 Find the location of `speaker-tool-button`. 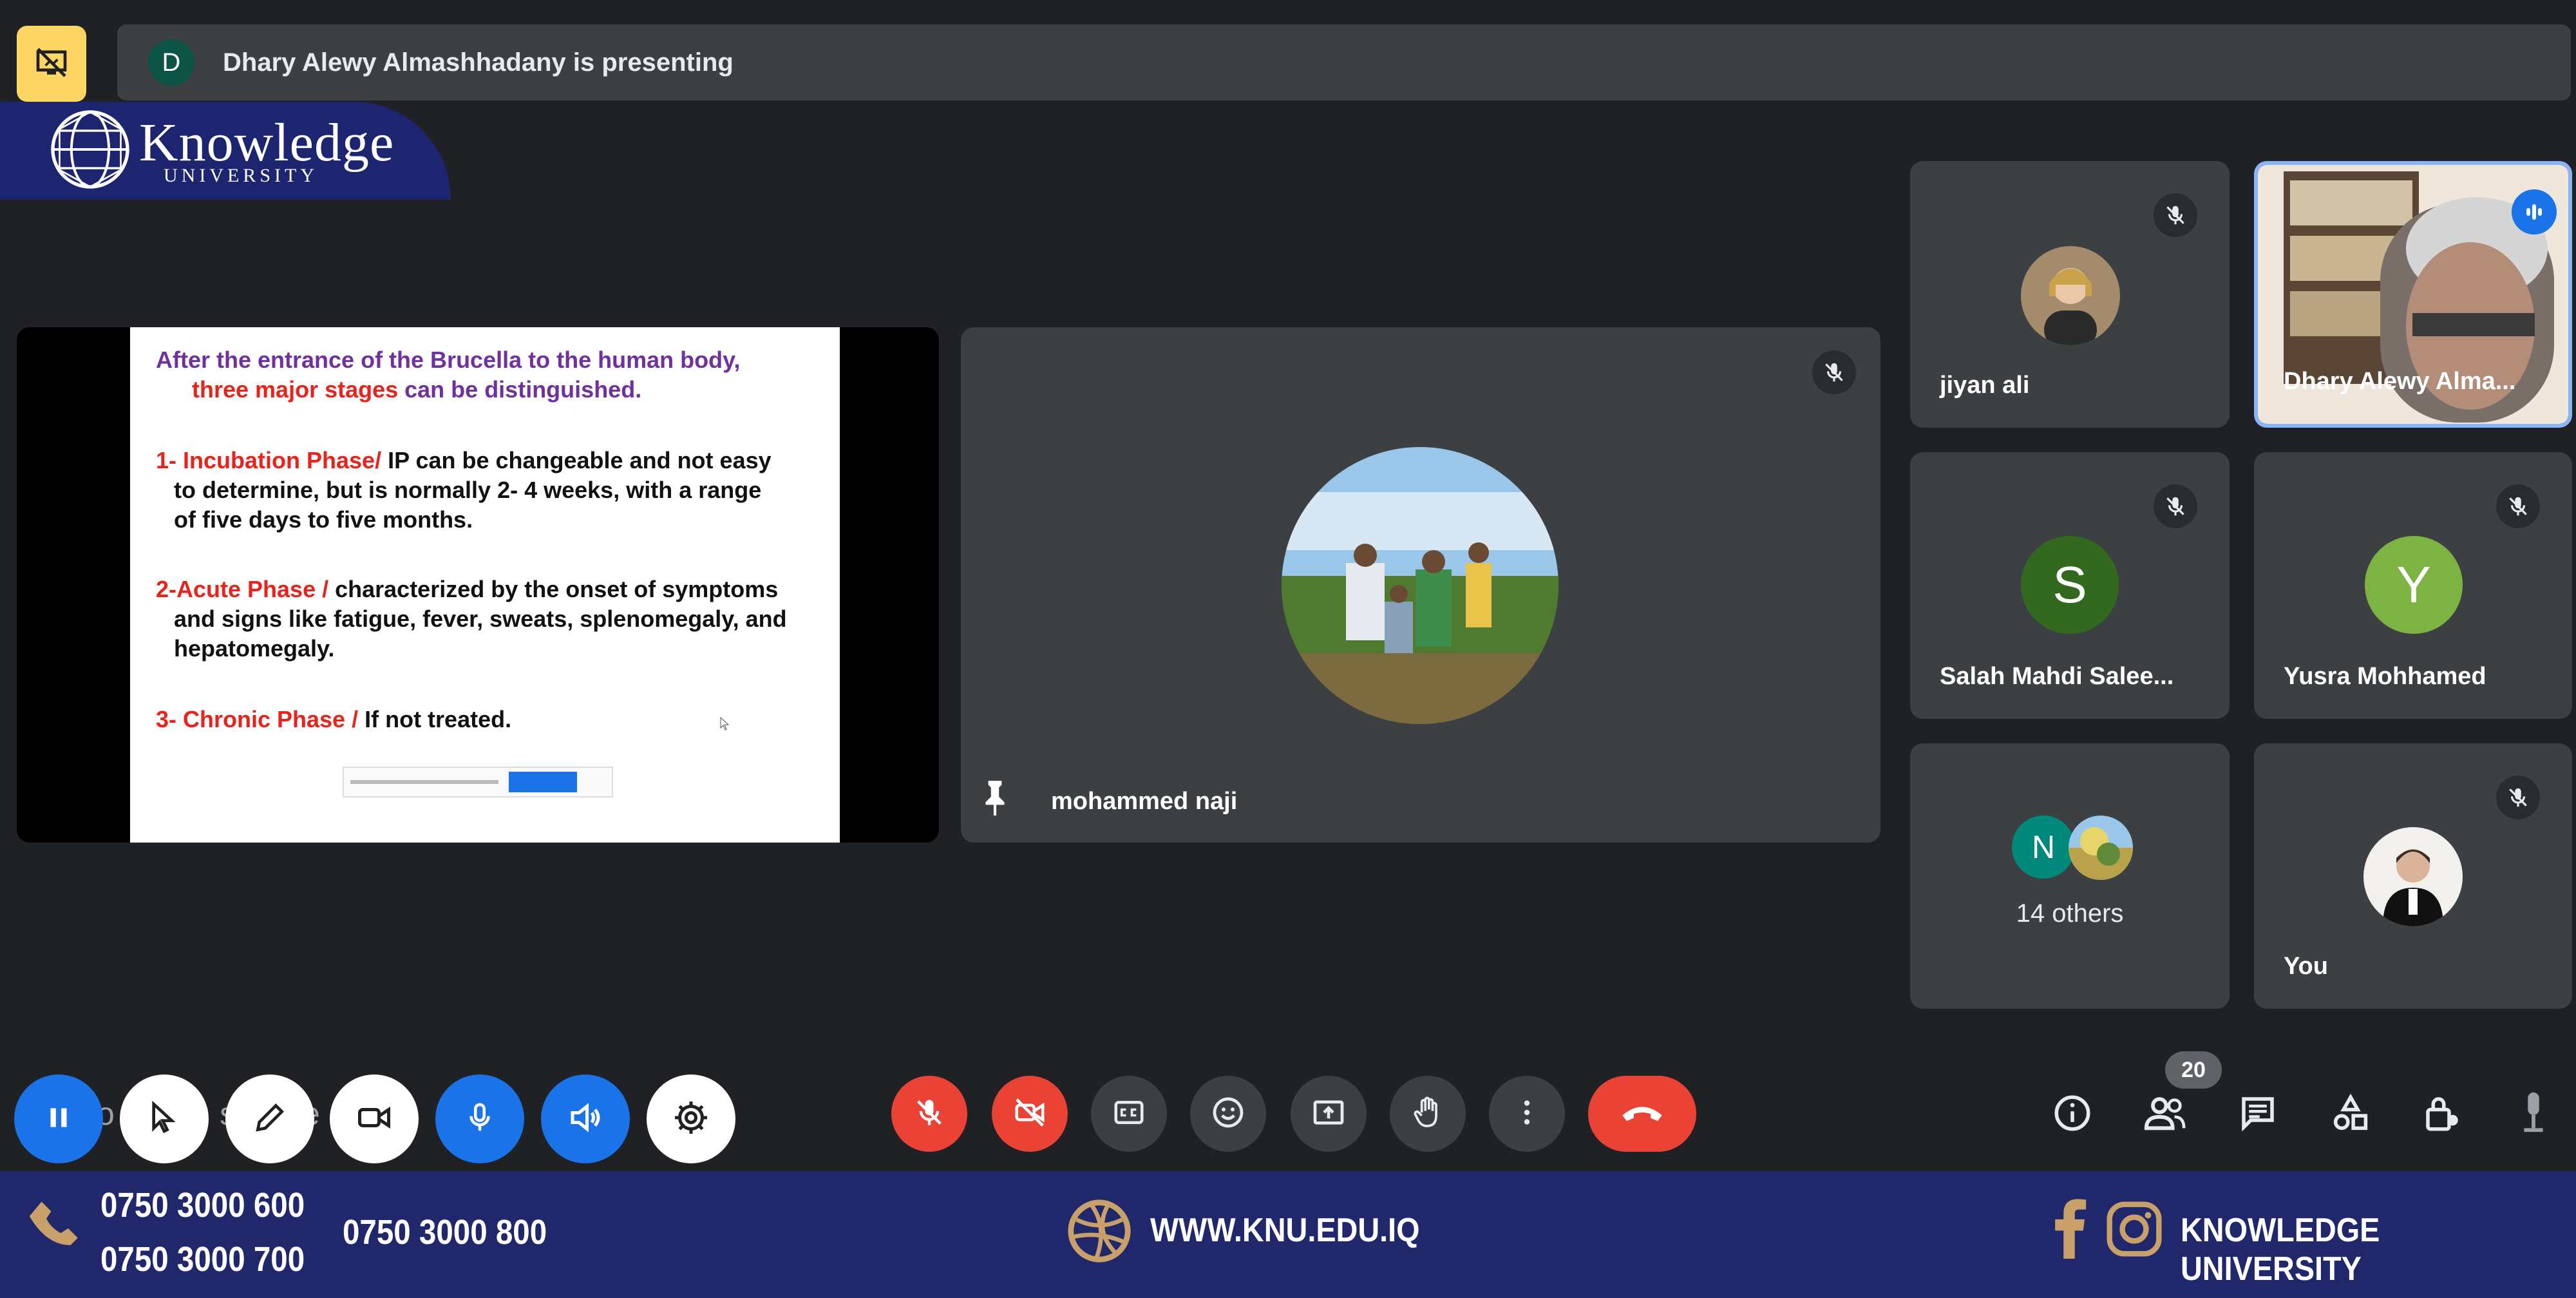

speaker-tool-button is located at coordinates (586, 1118).